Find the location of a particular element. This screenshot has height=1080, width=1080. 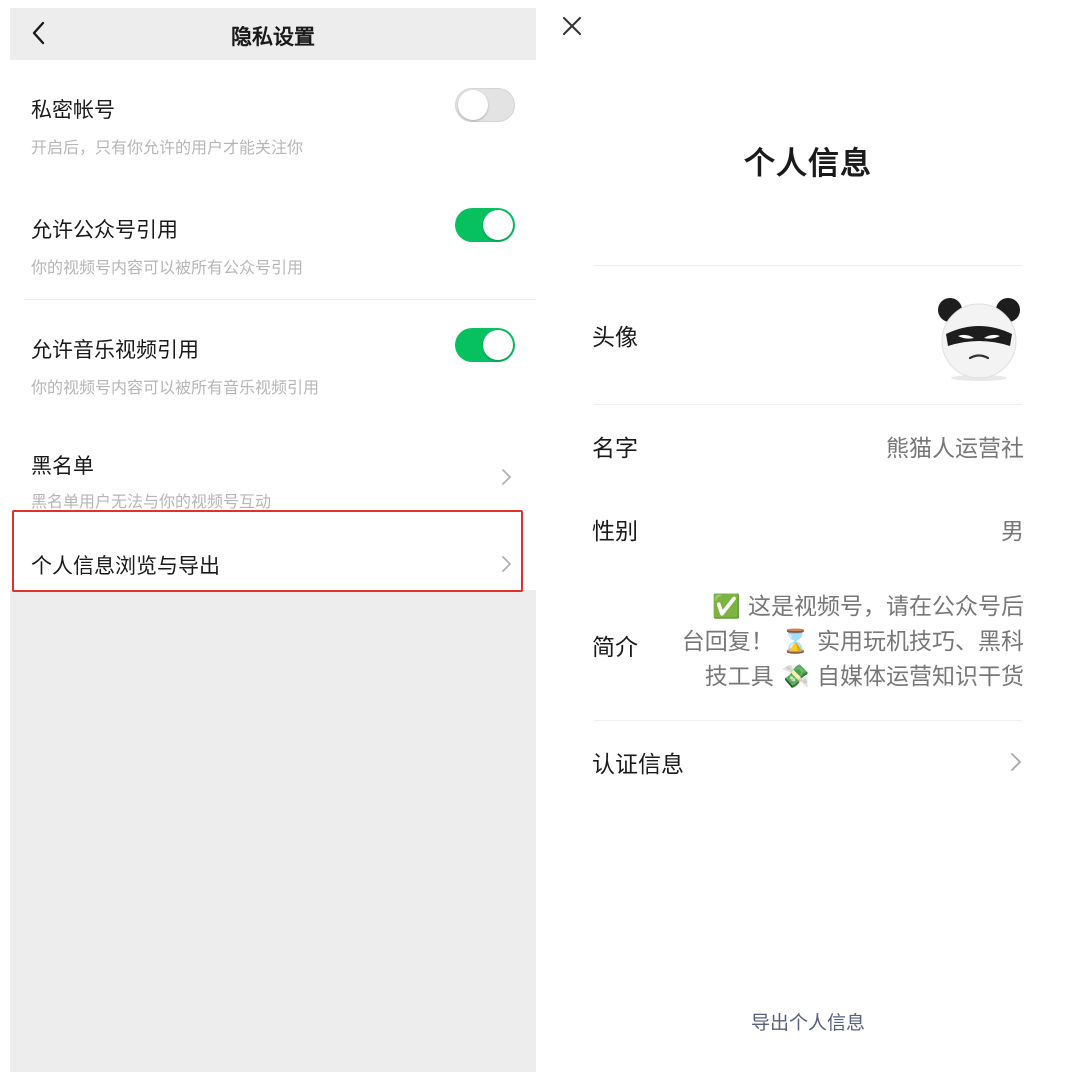

setting-private-account: 私密帐号 开启后，只有你允许的用户才能关注你 is located at coordinates (273, 120).